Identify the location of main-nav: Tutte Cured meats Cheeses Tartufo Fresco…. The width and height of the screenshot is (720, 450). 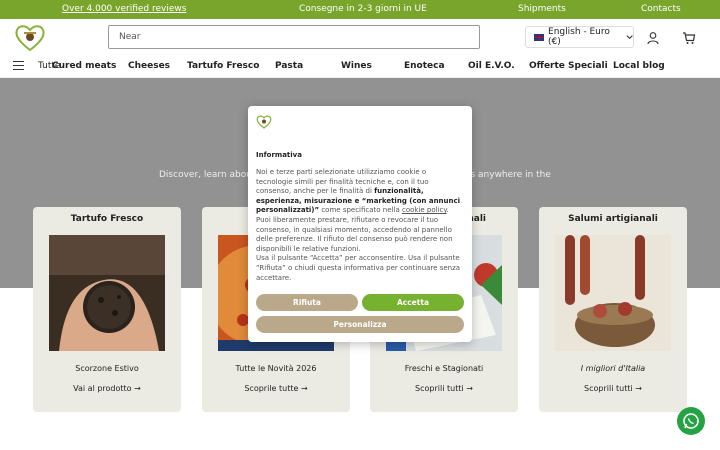
(360, 67).